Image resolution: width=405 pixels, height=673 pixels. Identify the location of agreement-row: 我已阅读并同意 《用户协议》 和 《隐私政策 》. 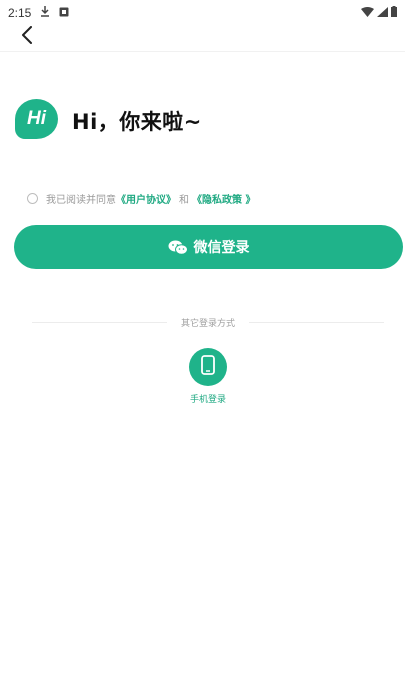
(141, 198).